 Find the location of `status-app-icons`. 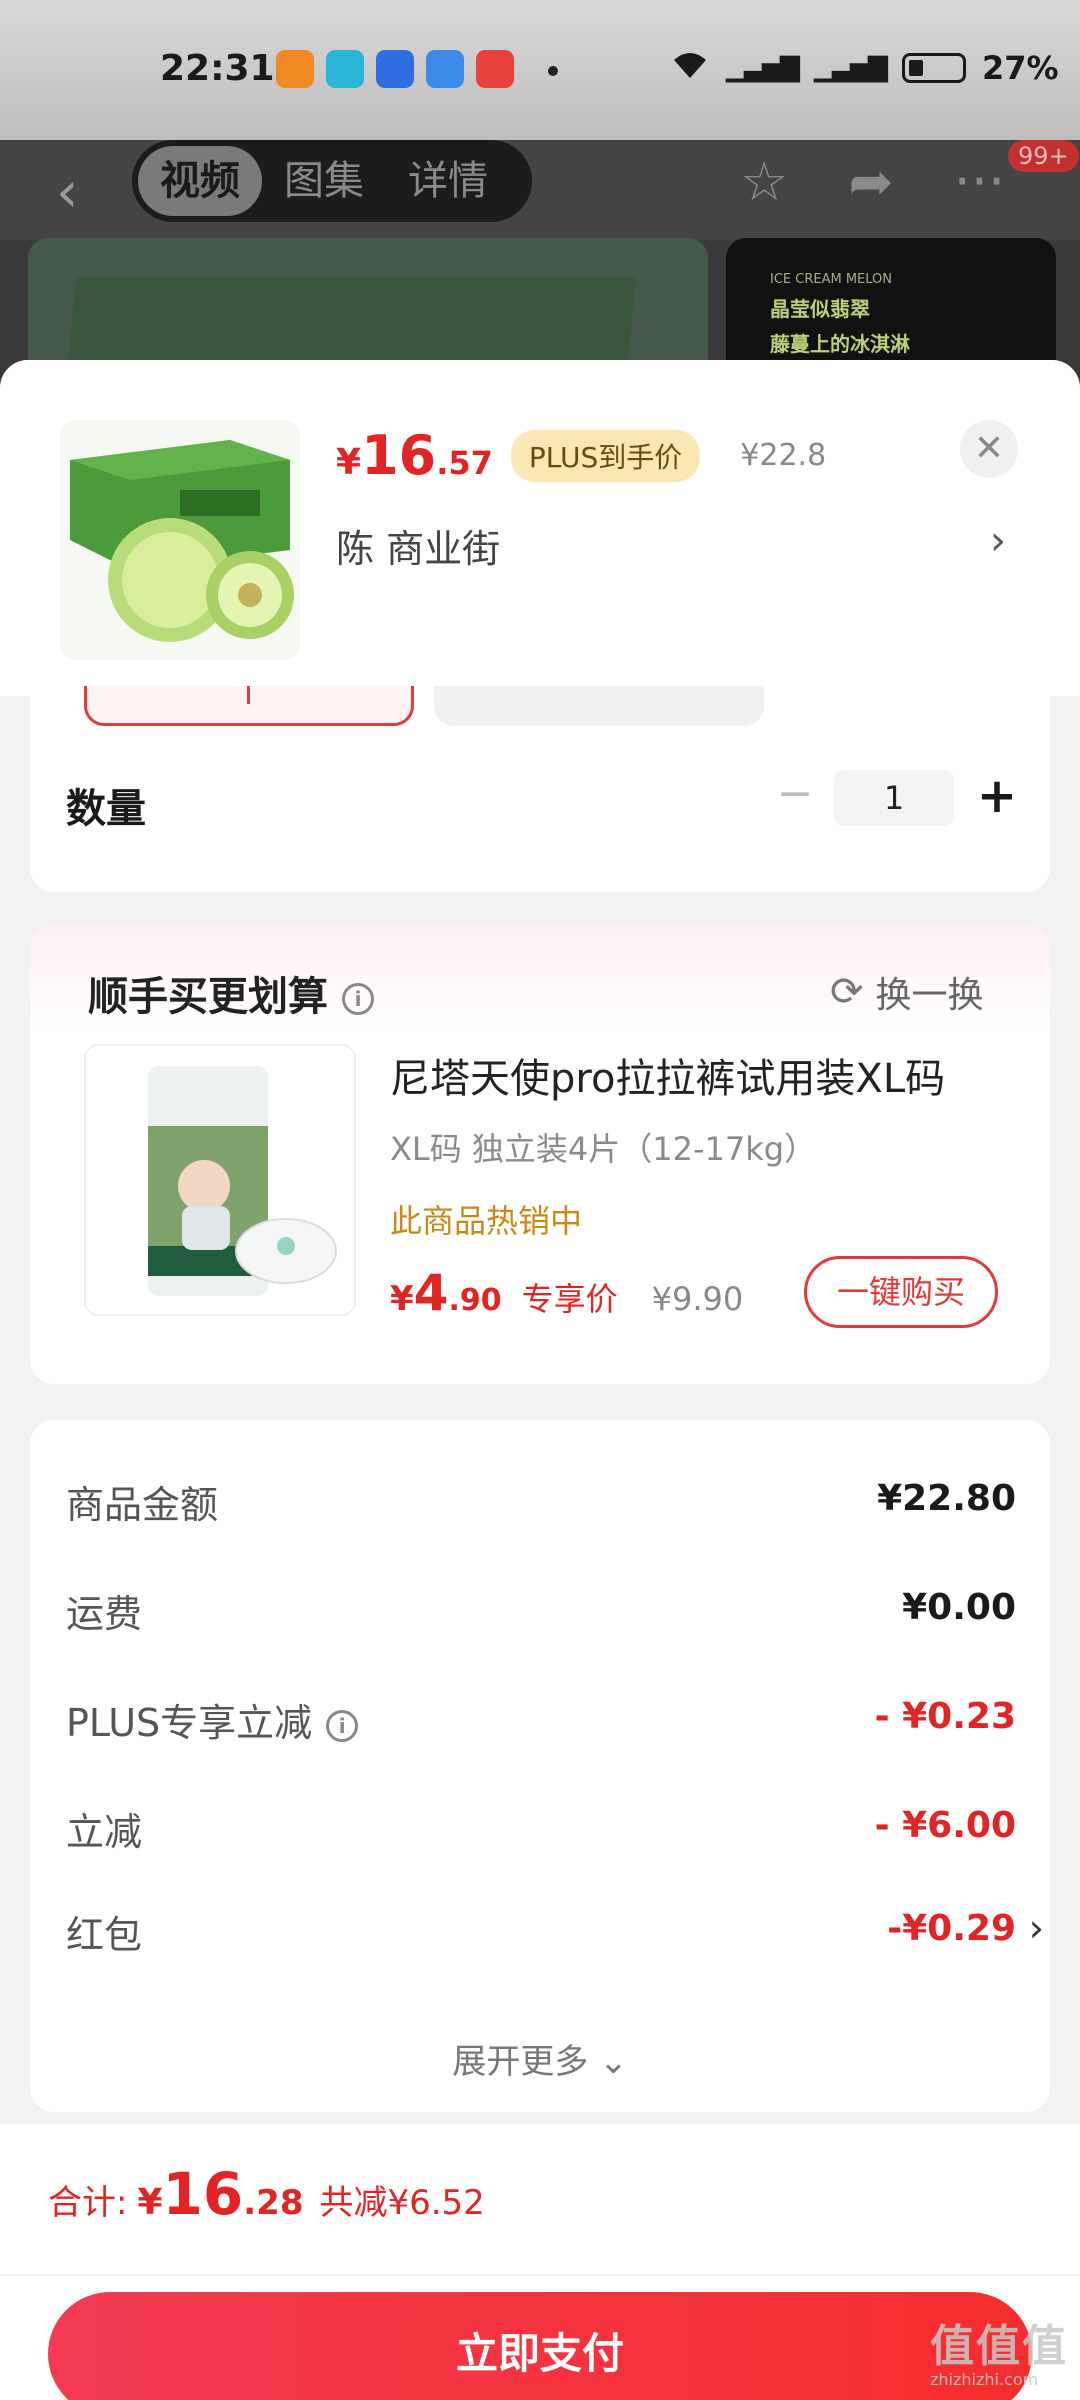

status-app-icons is located at coordinates (395, 69).